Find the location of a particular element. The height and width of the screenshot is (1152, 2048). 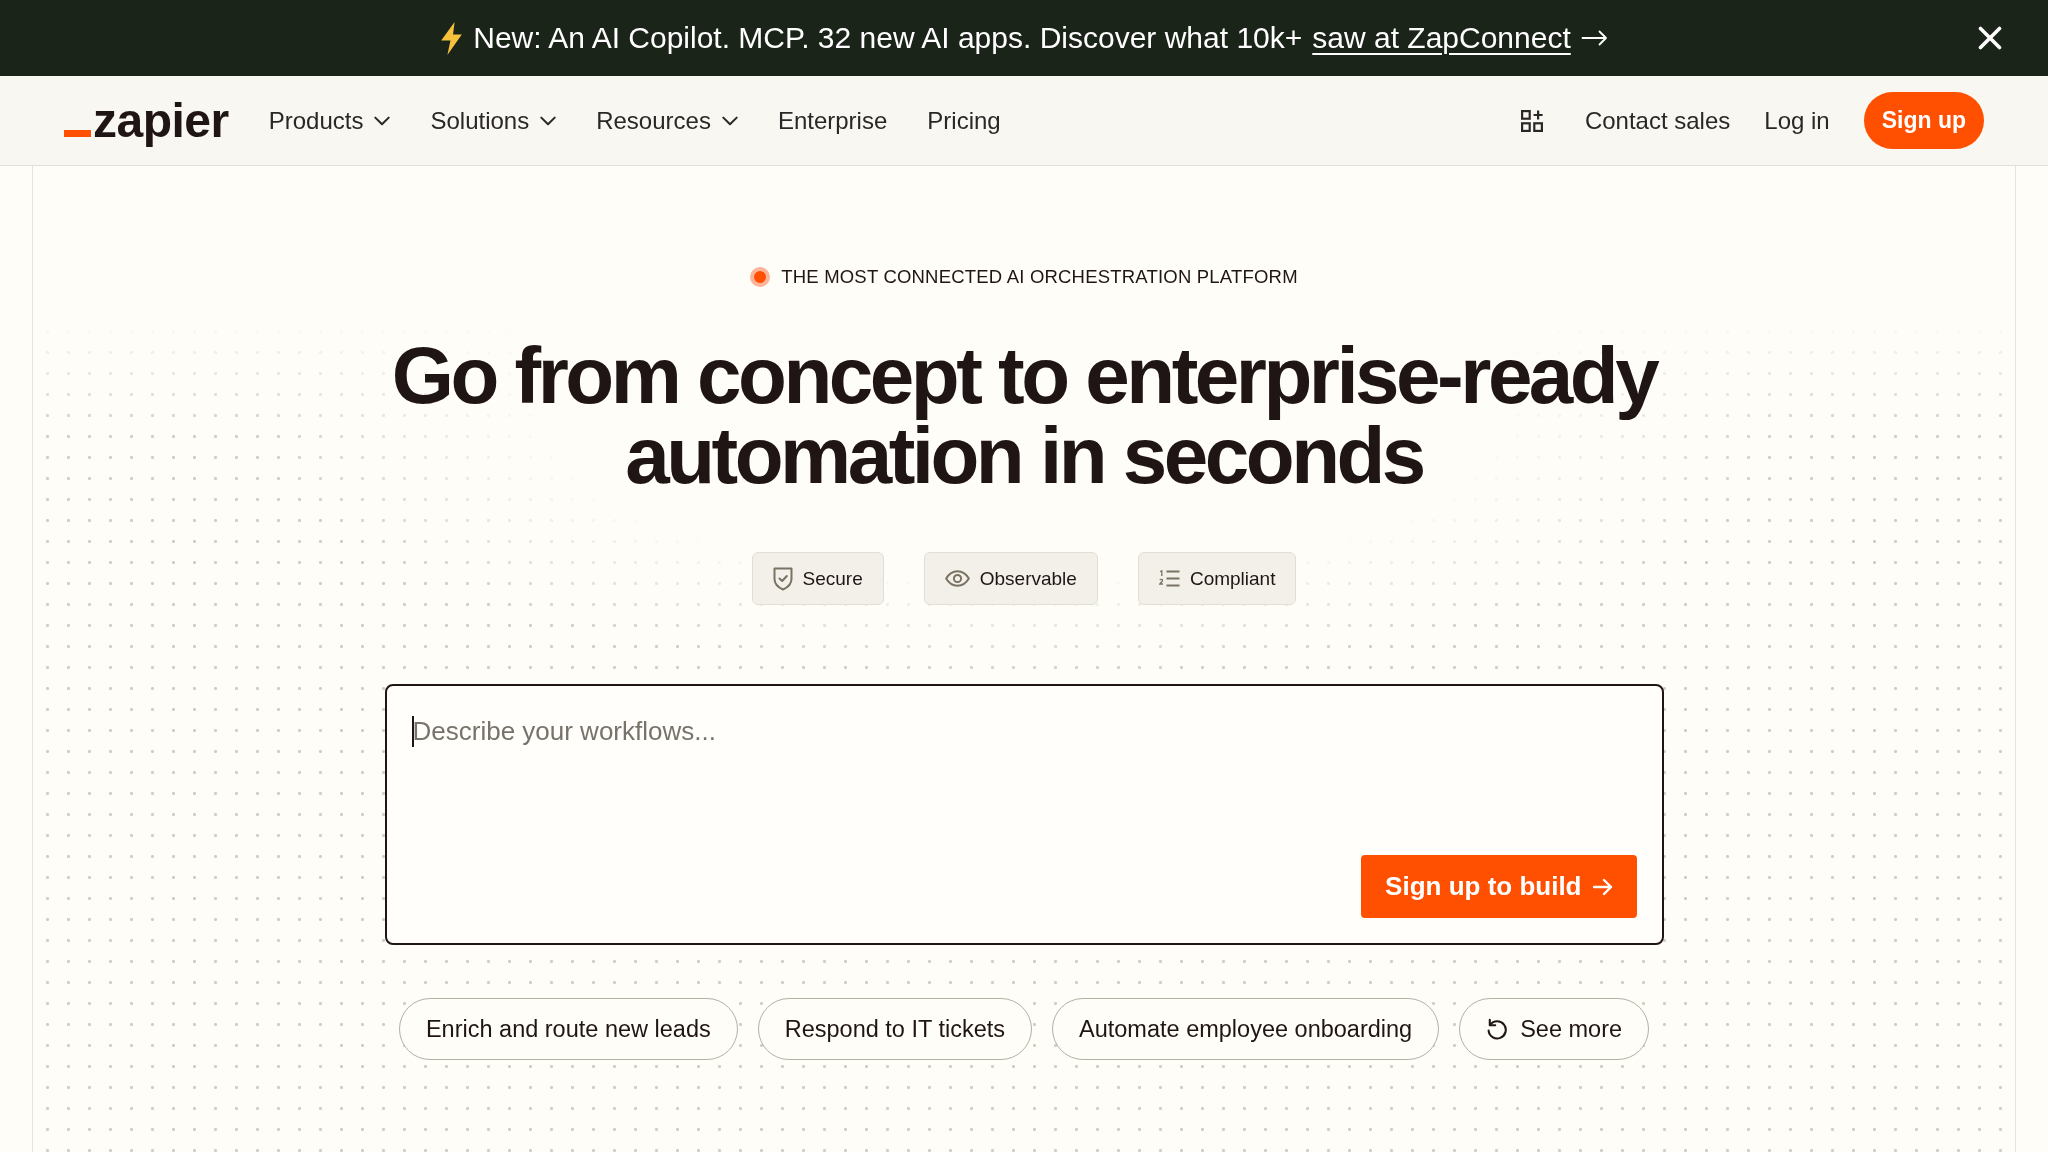

close-button is located at coordinates (1990, 38).